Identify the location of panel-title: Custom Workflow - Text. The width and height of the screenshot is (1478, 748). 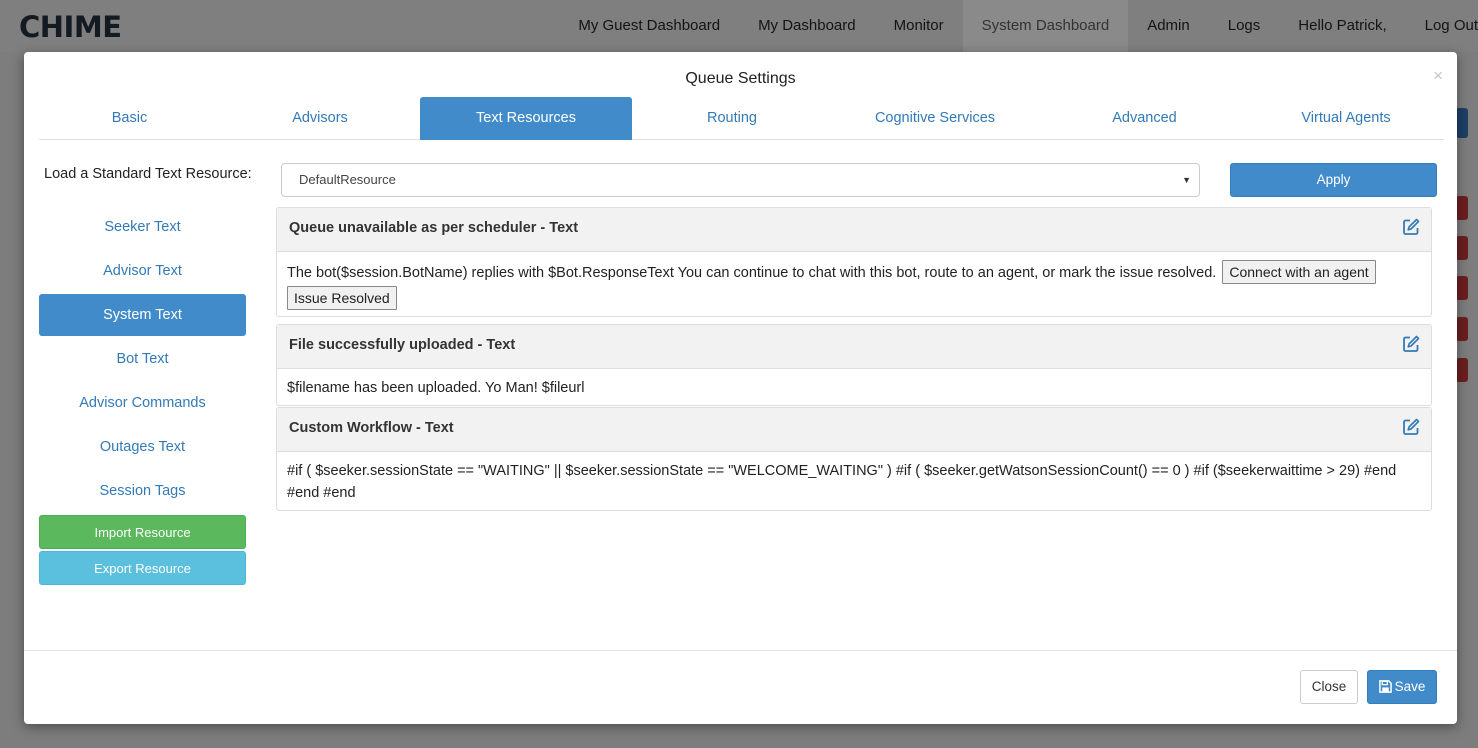
(371, 428).